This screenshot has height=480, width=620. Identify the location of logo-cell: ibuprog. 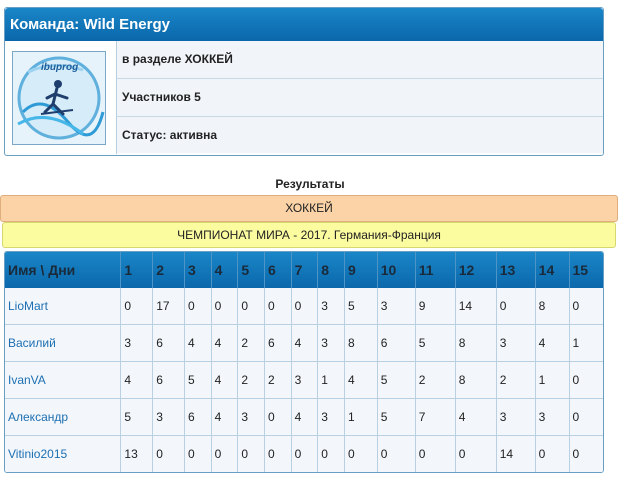
(61, 97).